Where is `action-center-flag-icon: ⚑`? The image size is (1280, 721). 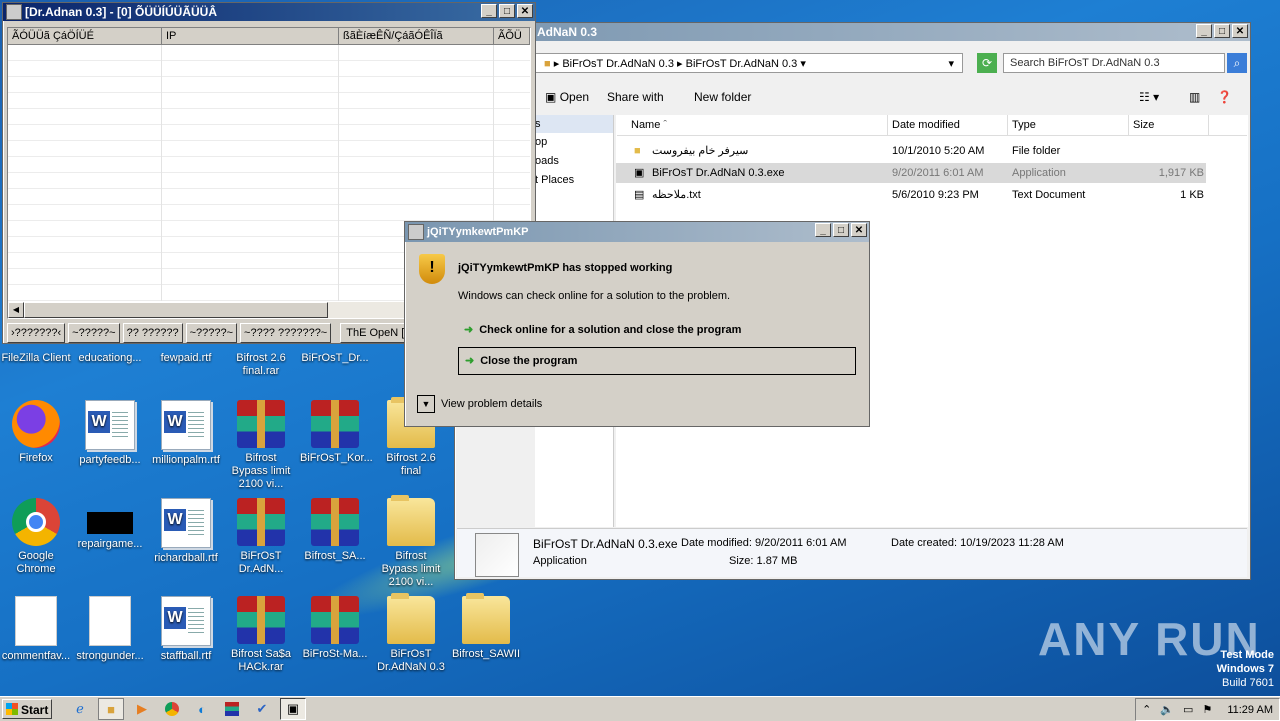 action-center-flag-icon: ⚑ is located at coordinates (1207, 709).